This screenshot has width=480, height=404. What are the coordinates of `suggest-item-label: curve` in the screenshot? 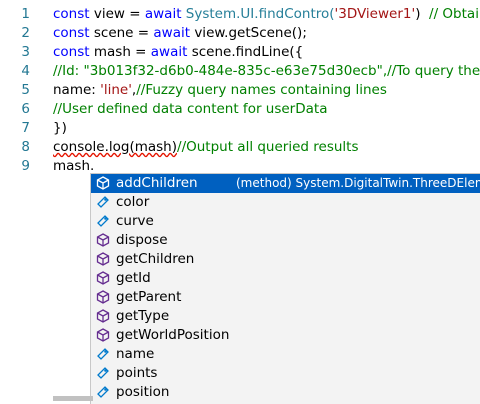 It's located at (135, 221).